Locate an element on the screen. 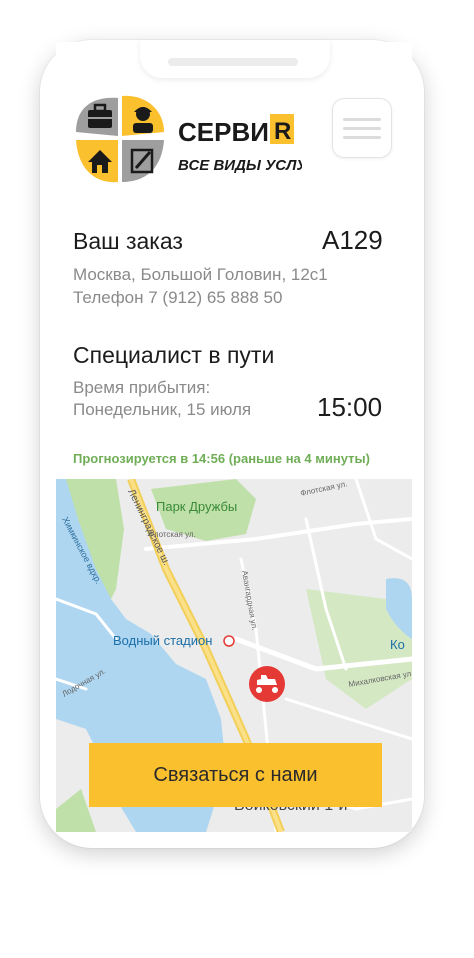  order-title: Ваш заказ is located at coordinates (128, 241).